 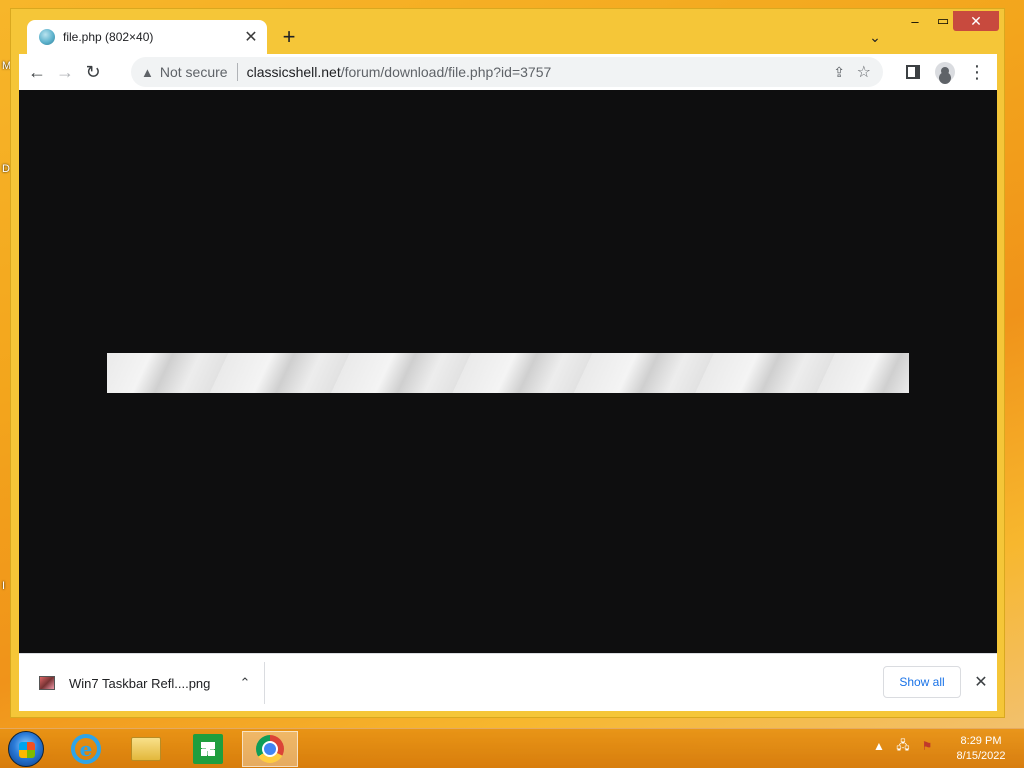 What do you see at coordinates (927, 746) in the screenshot?
I see `action-center-flag-icon: ⚑` at bounding box center [927, 746].